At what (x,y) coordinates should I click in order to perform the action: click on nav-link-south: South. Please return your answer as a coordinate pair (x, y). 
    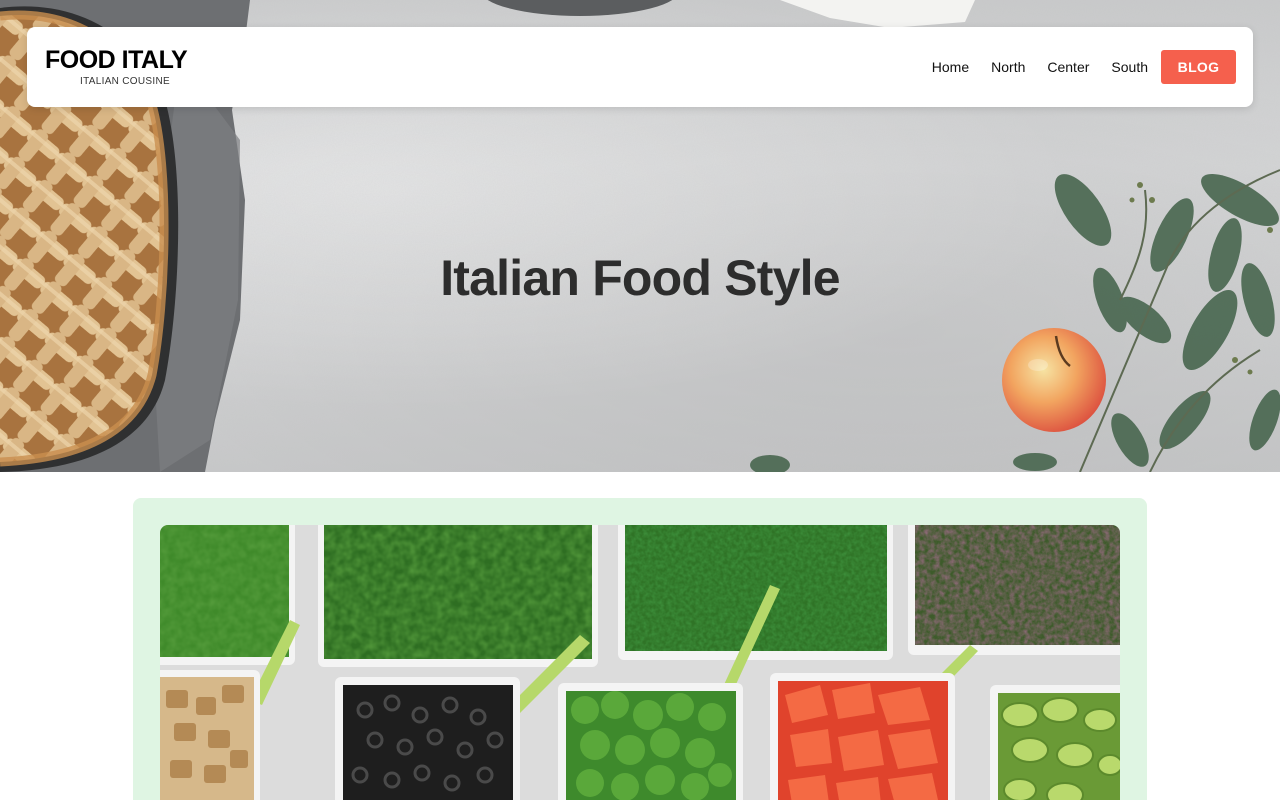
    Looking at the image, I should click on (1129, 67).